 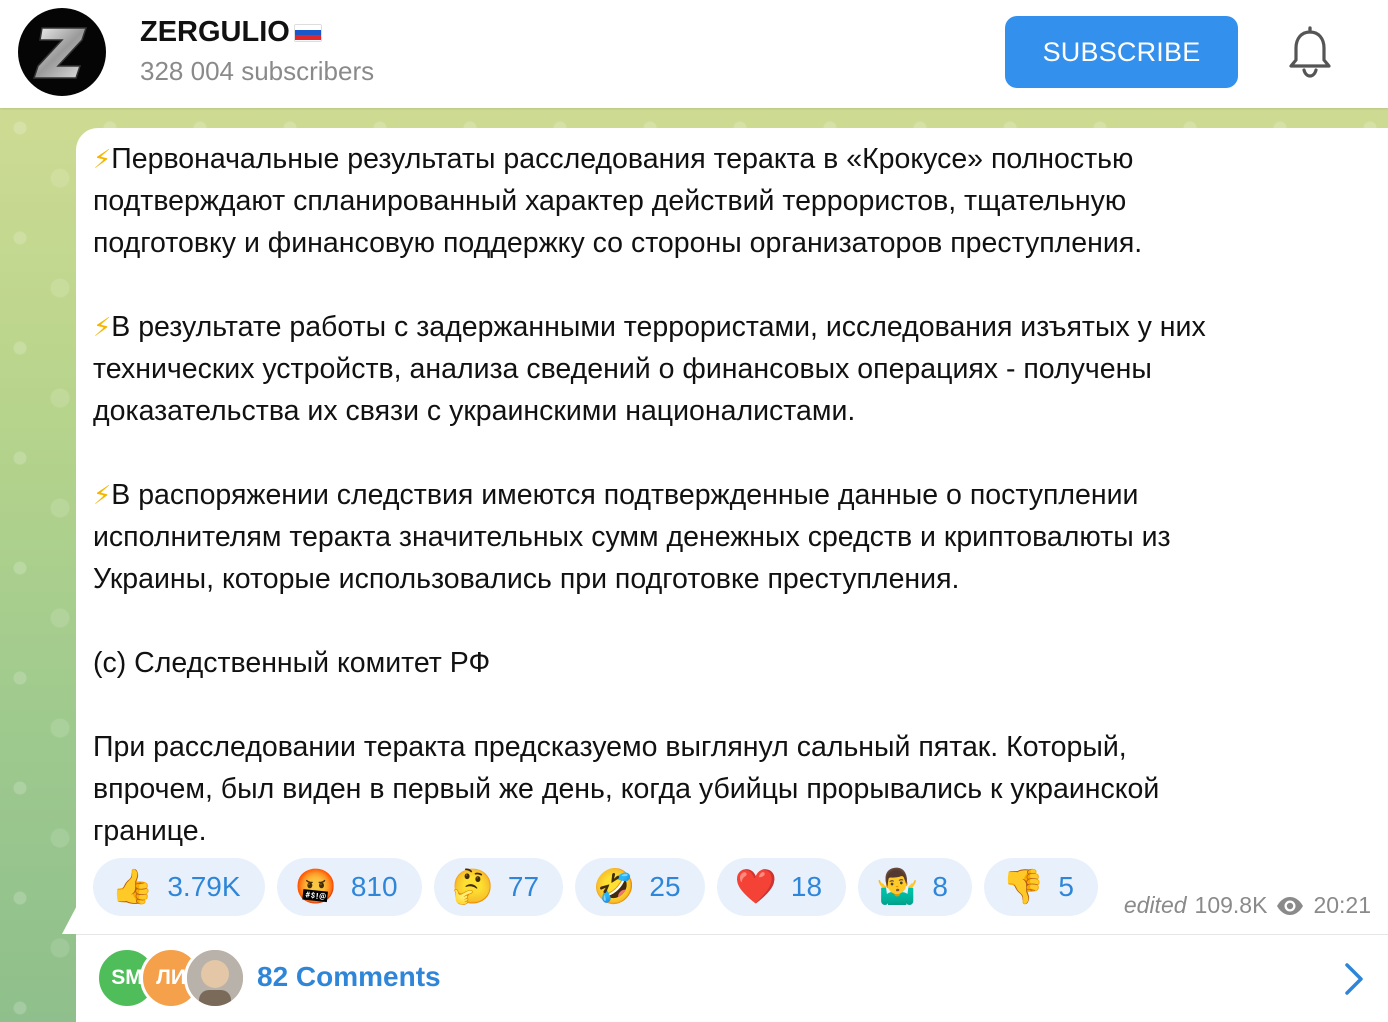 What do you see at coordinates (1342, 905) in the screenshot?
I see `message-time: 20:21` at bounding box center [1342, 905].